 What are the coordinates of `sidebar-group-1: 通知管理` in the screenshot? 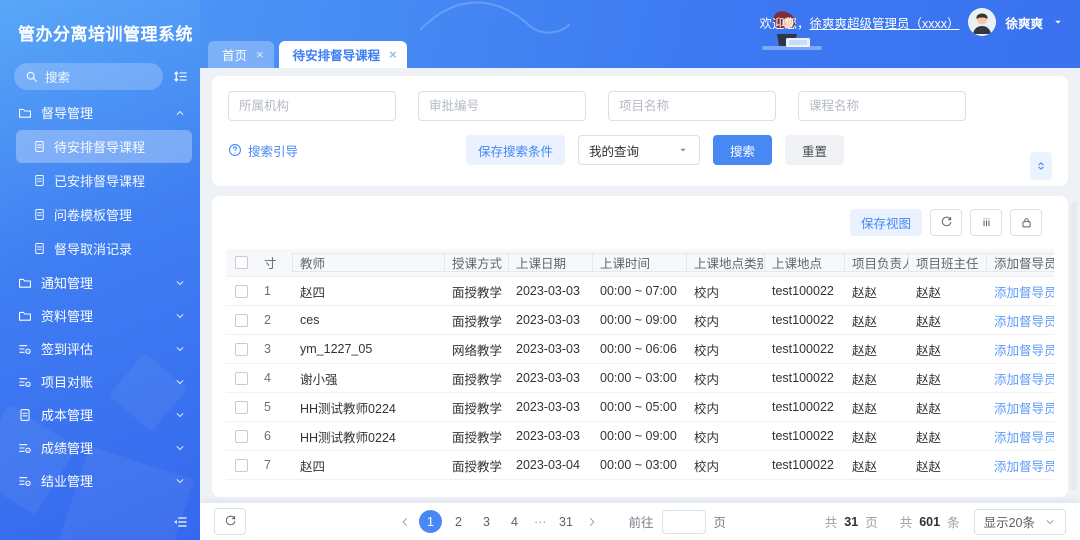 It's located at (100, 282).